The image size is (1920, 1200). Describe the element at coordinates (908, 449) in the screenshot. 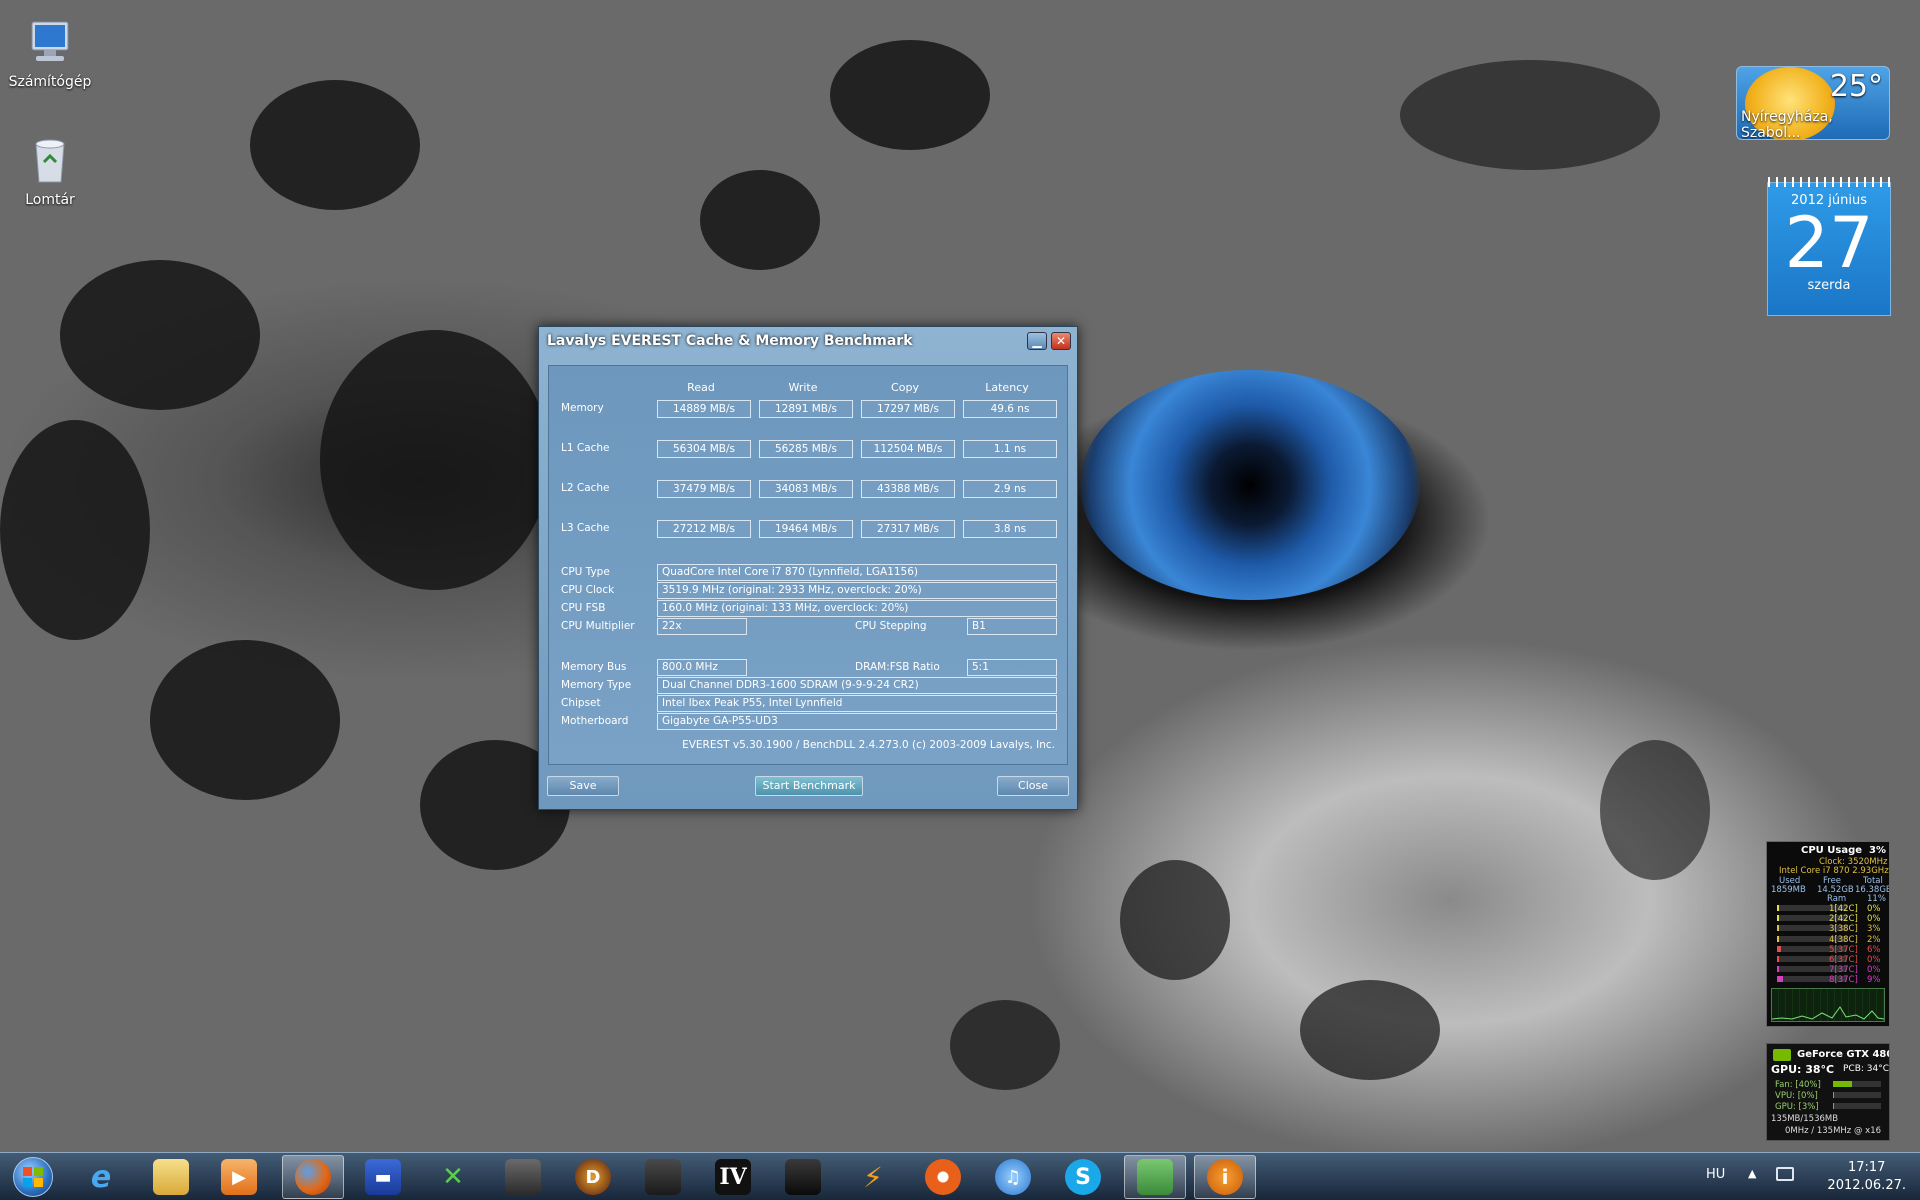

I see `l1-copy-value: 112504 MB/s` at that location.